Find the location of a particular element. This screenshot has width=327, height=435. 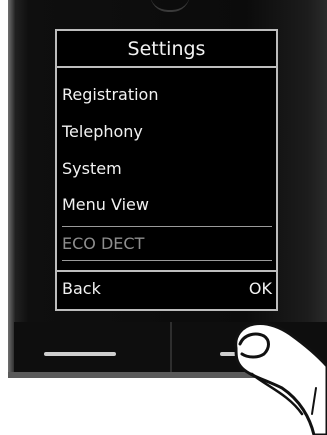

menu-item-telephony: Telephony is located at coordinates (102, 131).